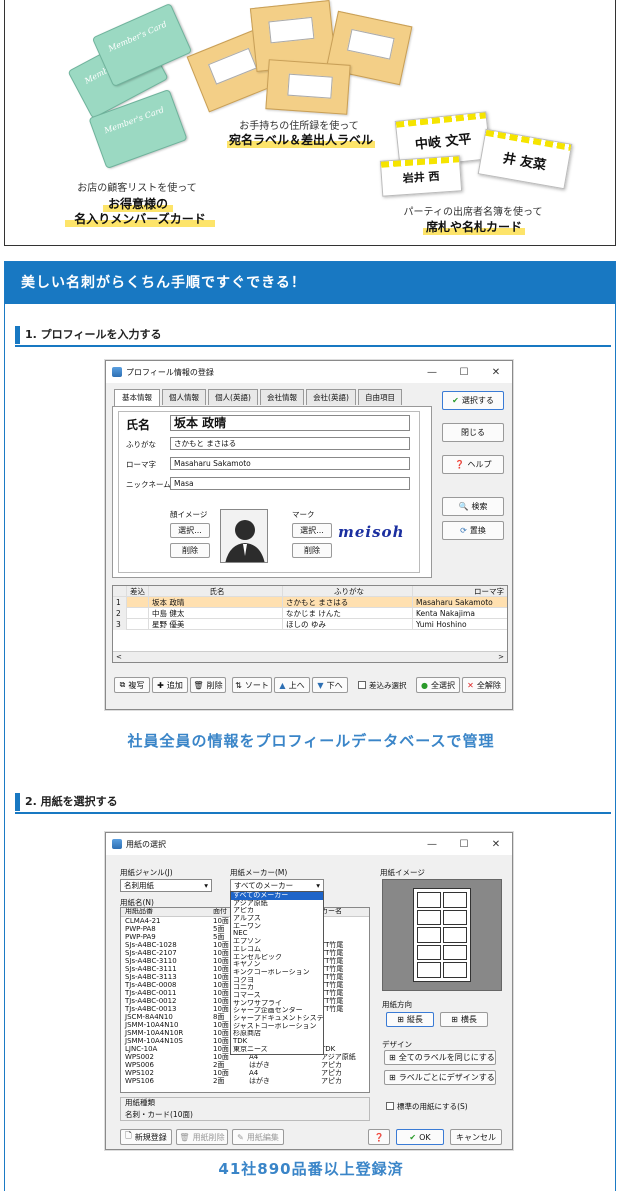 This screenshot has width=620, height=1191. What do you see at coordinates (277, 1027) in the screenshot?
I see `dropdown-option: ジャストコーポレーション` at bounding box center [277, 1027].